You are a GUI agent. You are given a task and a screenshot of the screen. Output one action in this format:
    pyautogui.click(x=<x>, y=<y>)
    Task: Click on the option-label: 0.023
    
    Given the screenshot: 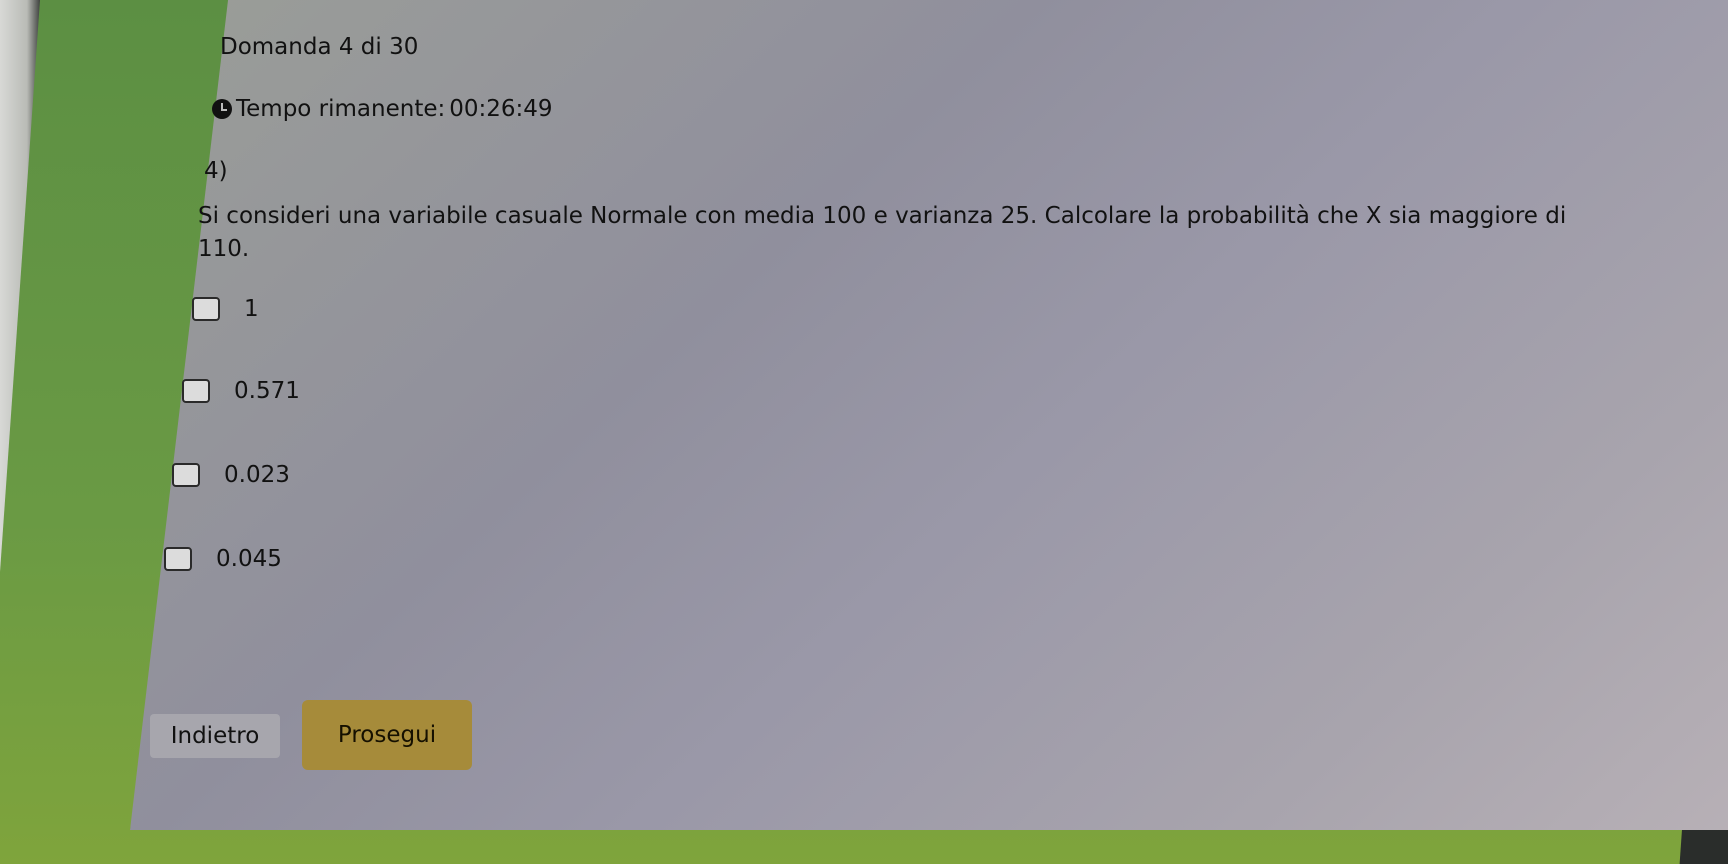 What is the action you would take?
    pyautogui.click(x=257, y=475)
    